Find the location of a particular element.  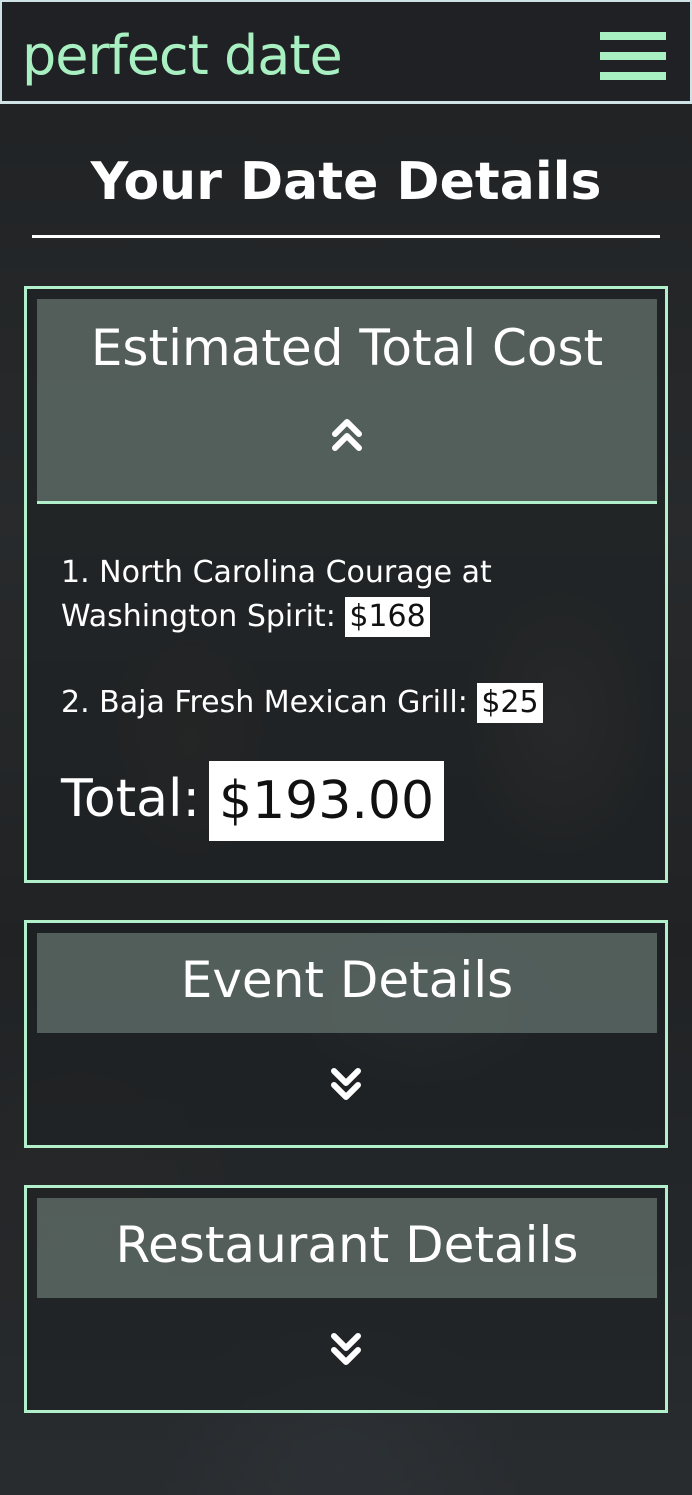

cost-card-title: Estimated Total Cost is located at coordinates (347, 348).